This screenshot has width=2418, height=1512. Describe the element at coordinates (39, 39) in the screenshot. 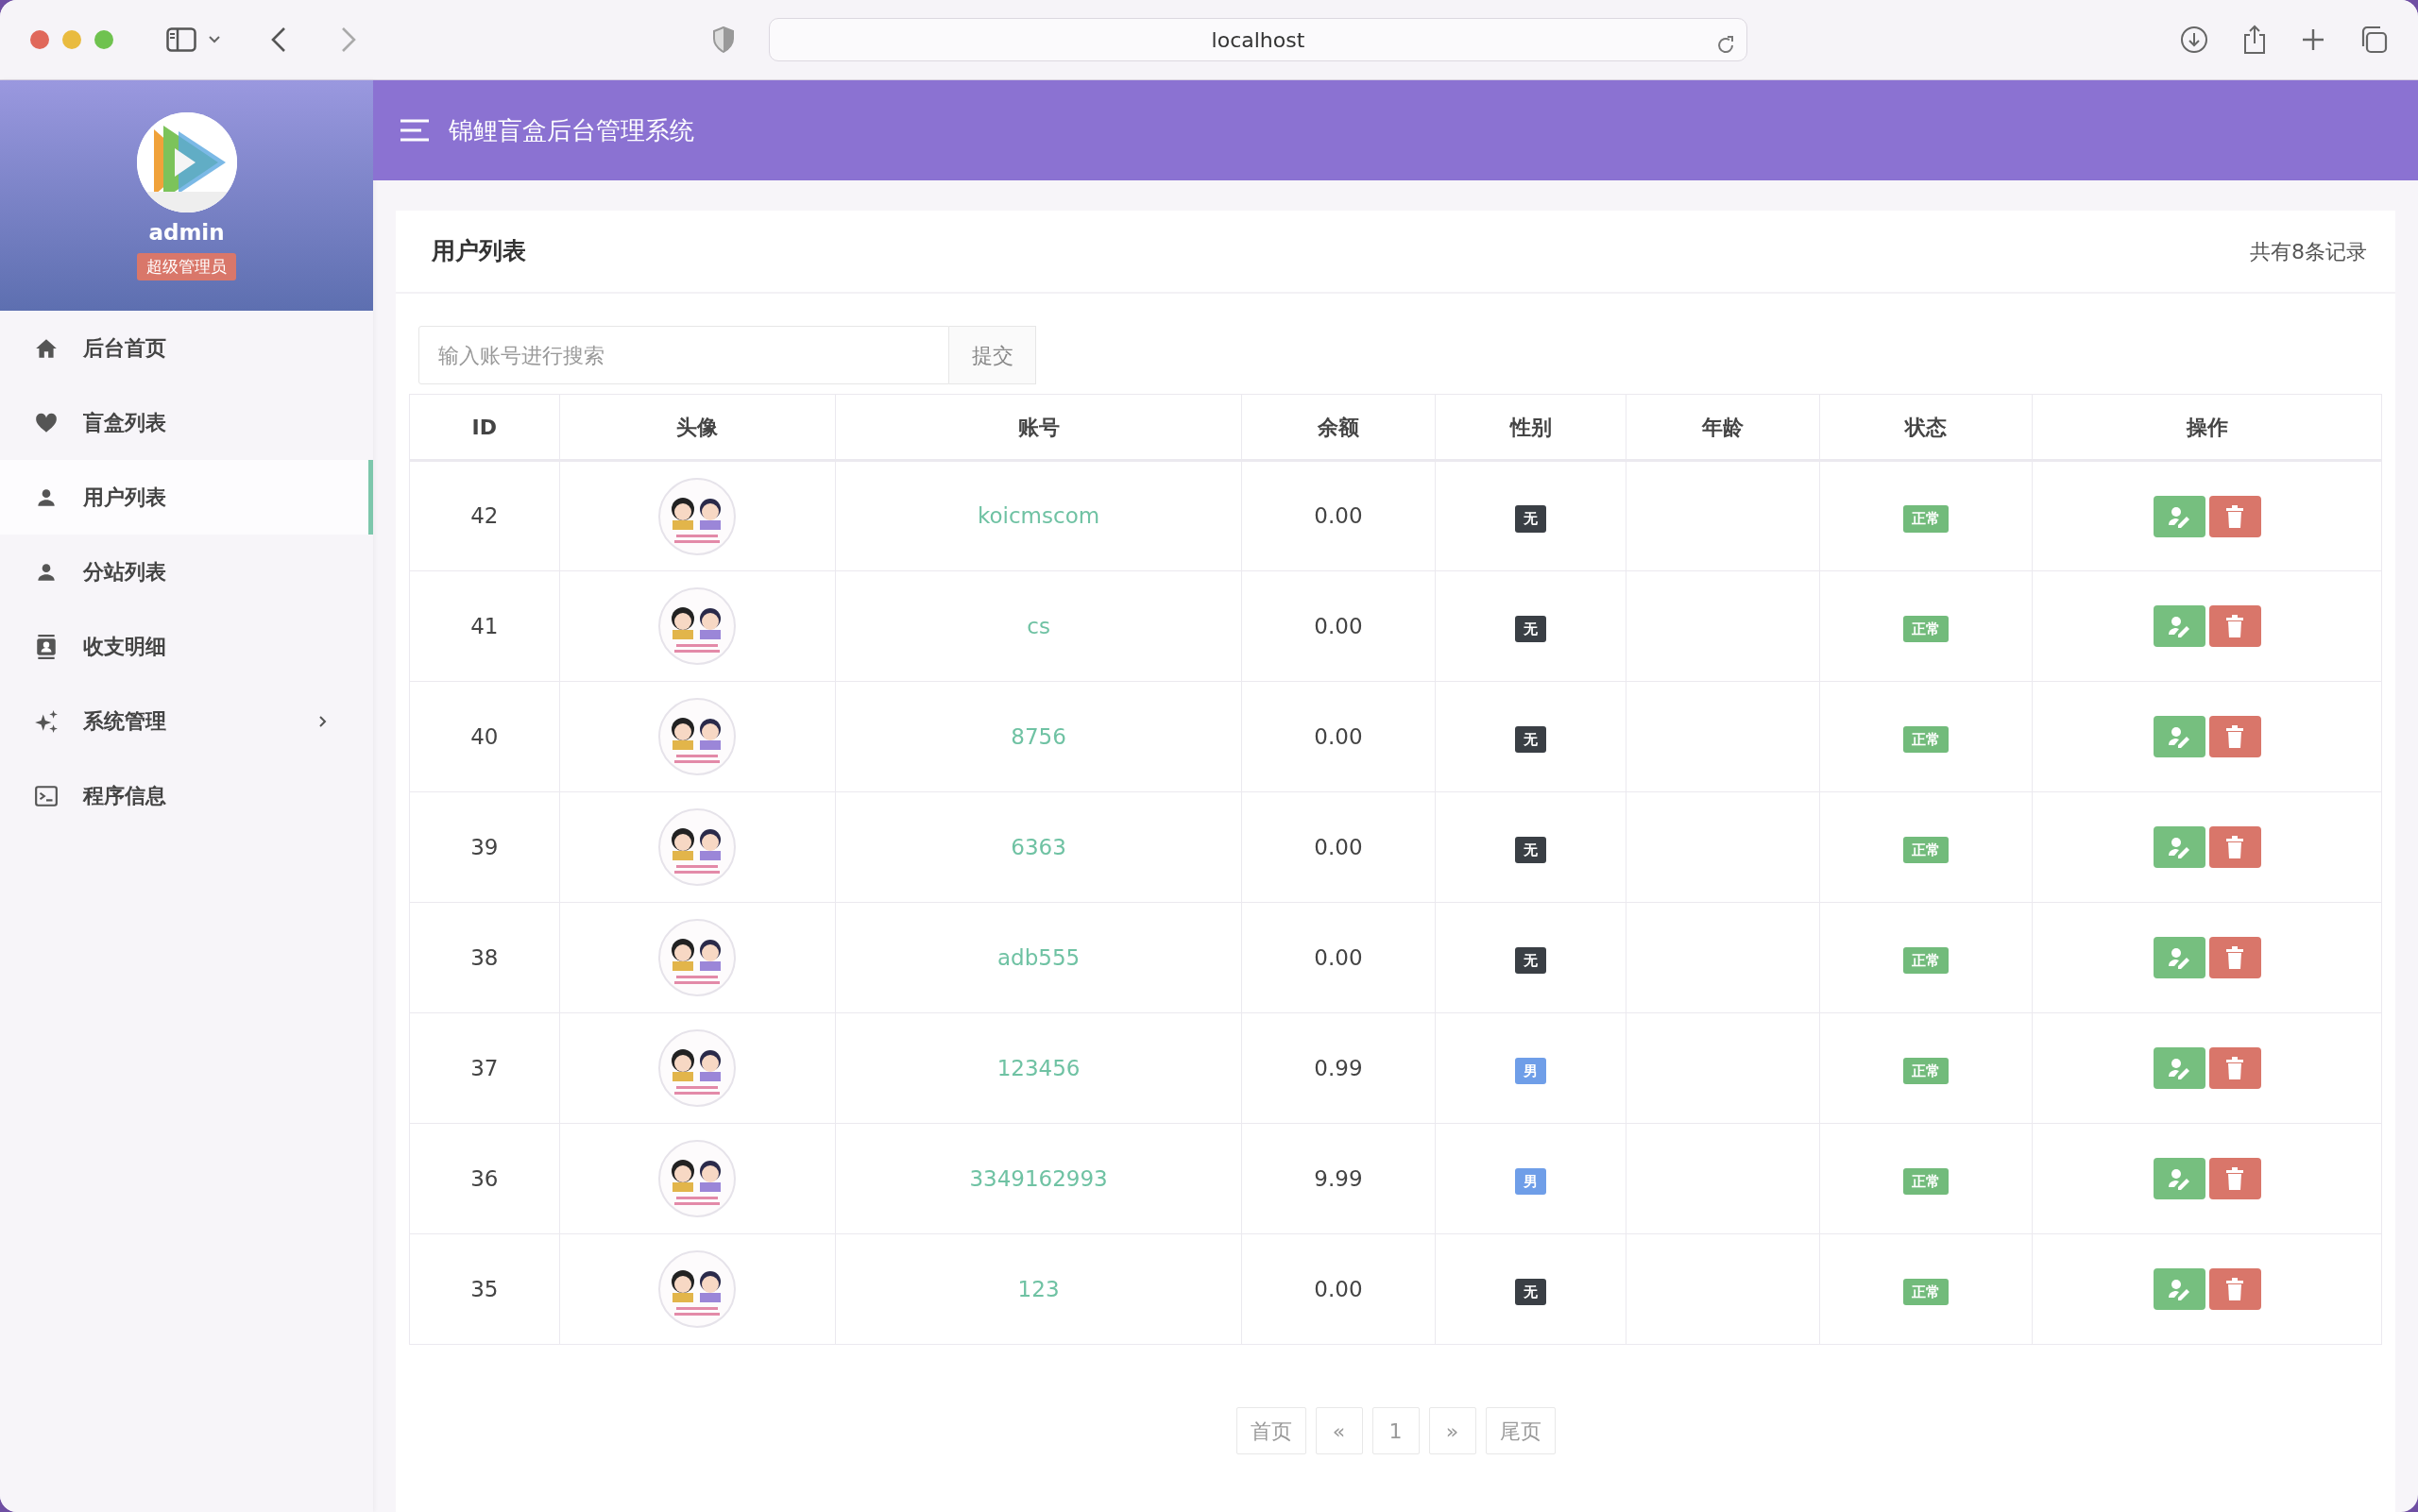

I see `close-window-button` at that location.